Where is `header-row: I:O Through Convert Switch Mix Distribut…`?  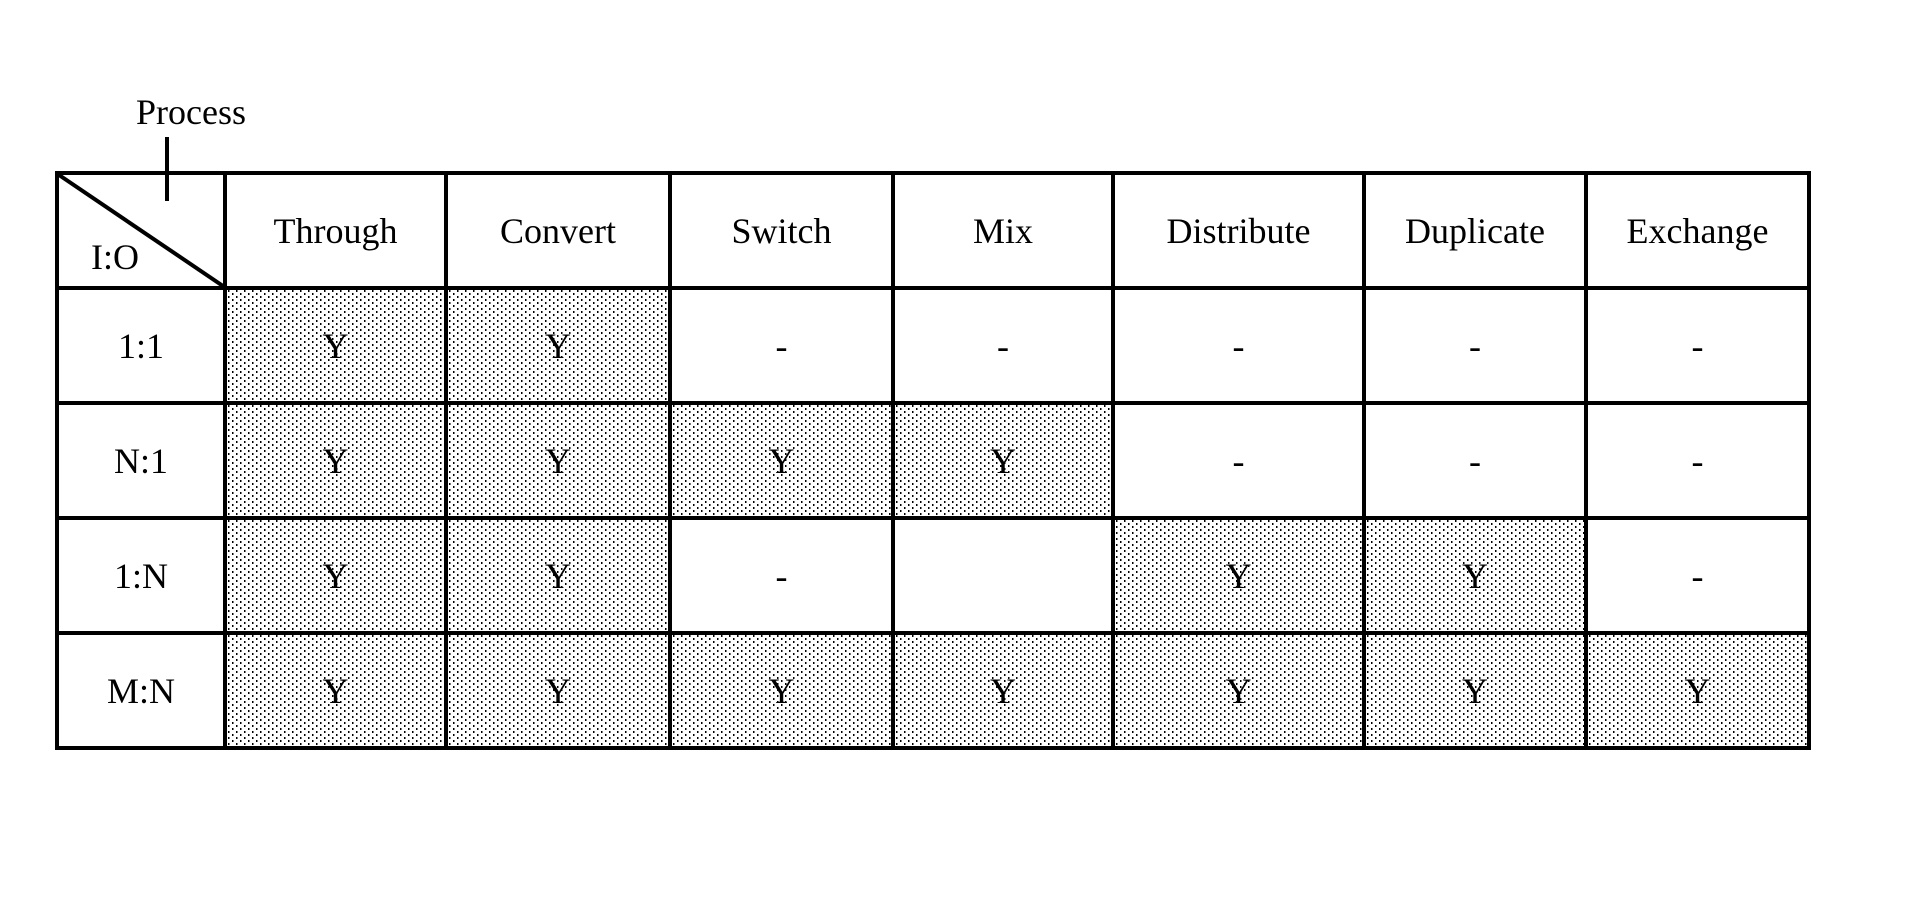
header-row: I:O Through Convert Switch Mix Distribut… is located at coordinates (933, 230).